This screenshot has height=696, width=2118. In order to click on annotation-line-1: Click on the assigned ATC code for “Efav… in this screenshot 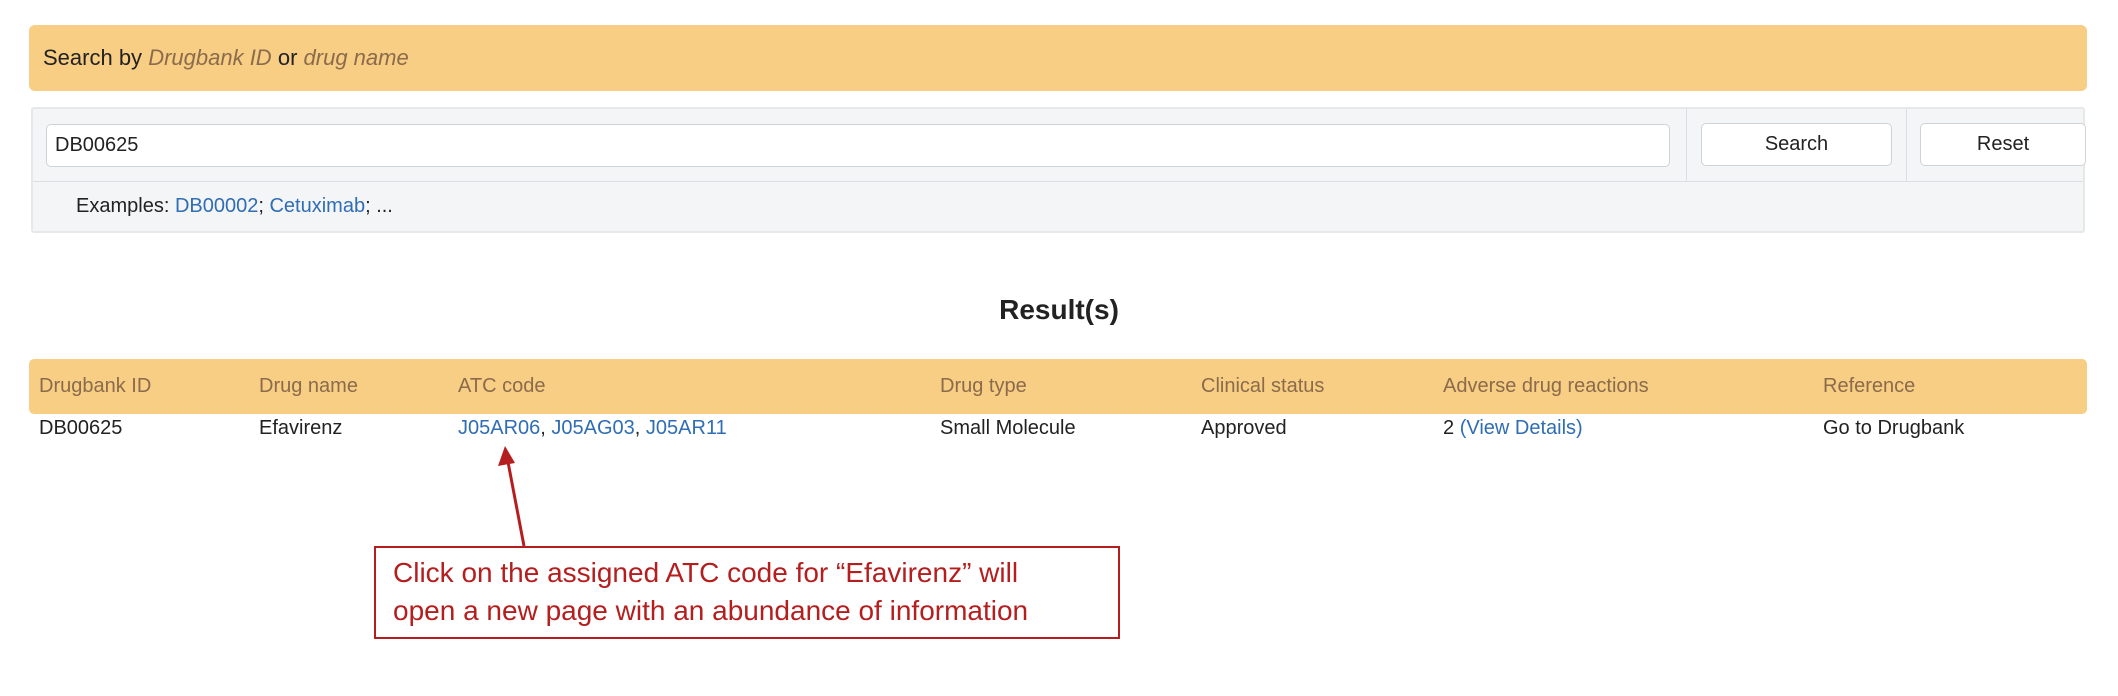, I will do `click(706, 572)`.